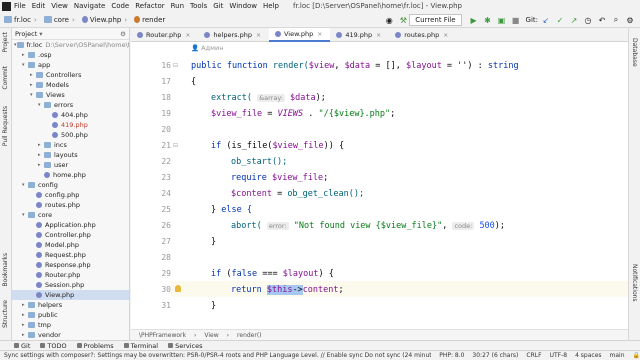 The width and height of the screenshot is (640, 360). Describe the element at coordinates (403, 20) in the screenshot. I see `hammer-icon: ⚒` at that location.